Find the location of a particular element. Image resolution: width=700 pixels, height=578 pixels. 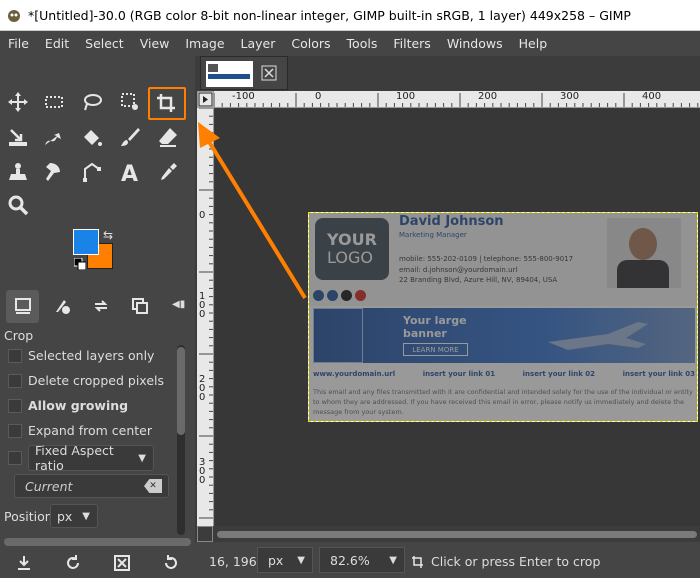

unit-select: px ▼ is located at coordinates (285, 560).